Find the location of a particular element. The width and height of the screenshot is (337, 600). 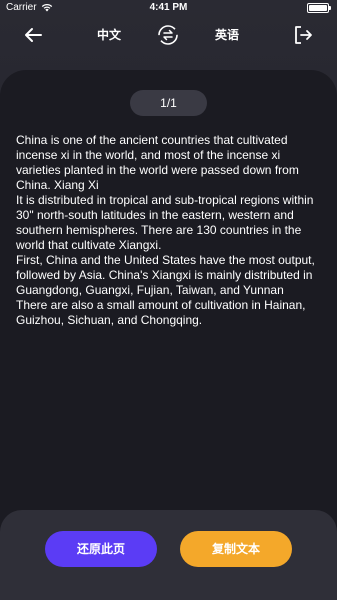

status-time: 4:41 PM is located at coordinates (168, 7).